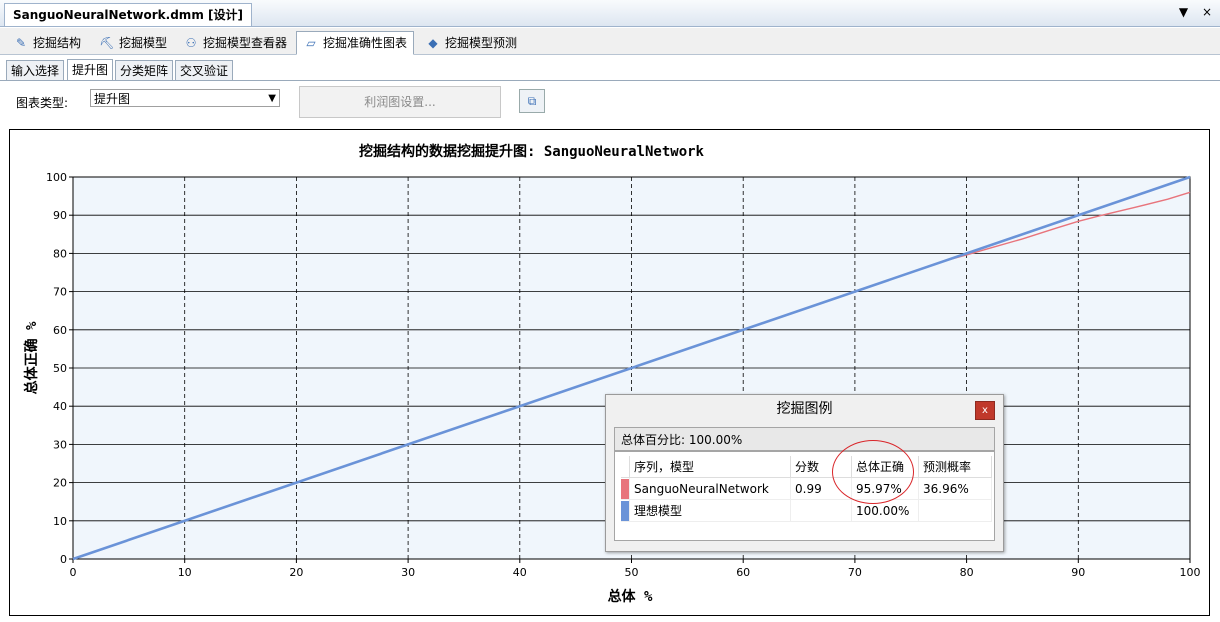  Describe the element at coordinates (63, 559) in the screenshot. I see `y-tick-label: 0` at that location.